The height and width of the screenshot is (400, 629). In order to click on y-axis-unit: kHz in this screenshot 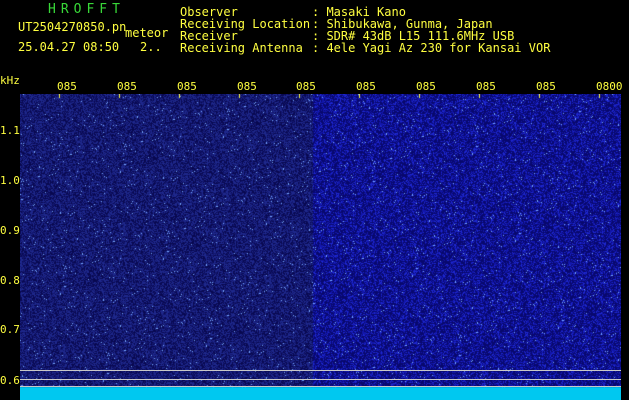, I will do `click(10, 80)`.